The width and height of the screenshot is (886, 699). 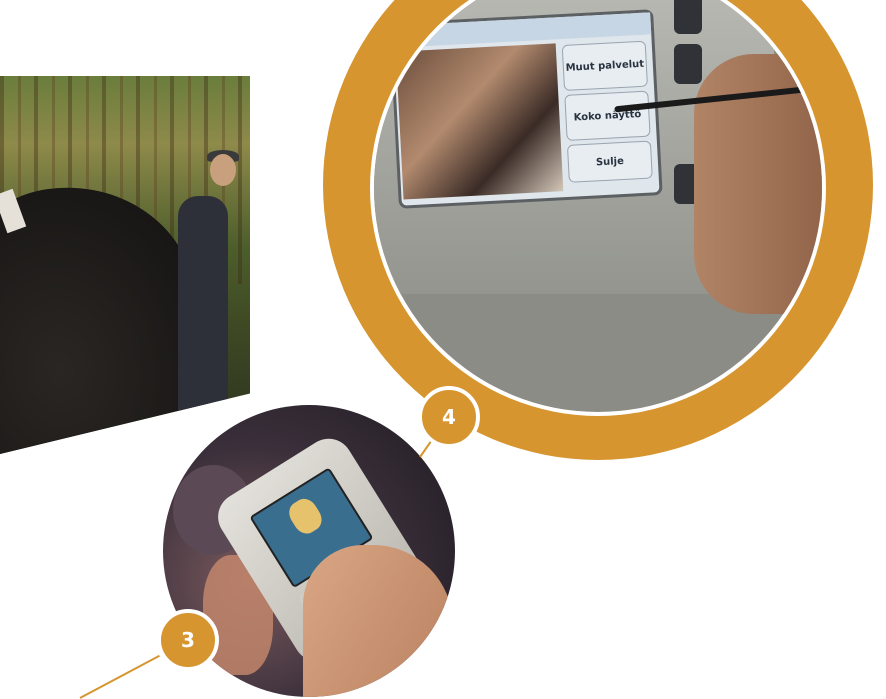 I want to click on background-man, so click(x=203, y=311).